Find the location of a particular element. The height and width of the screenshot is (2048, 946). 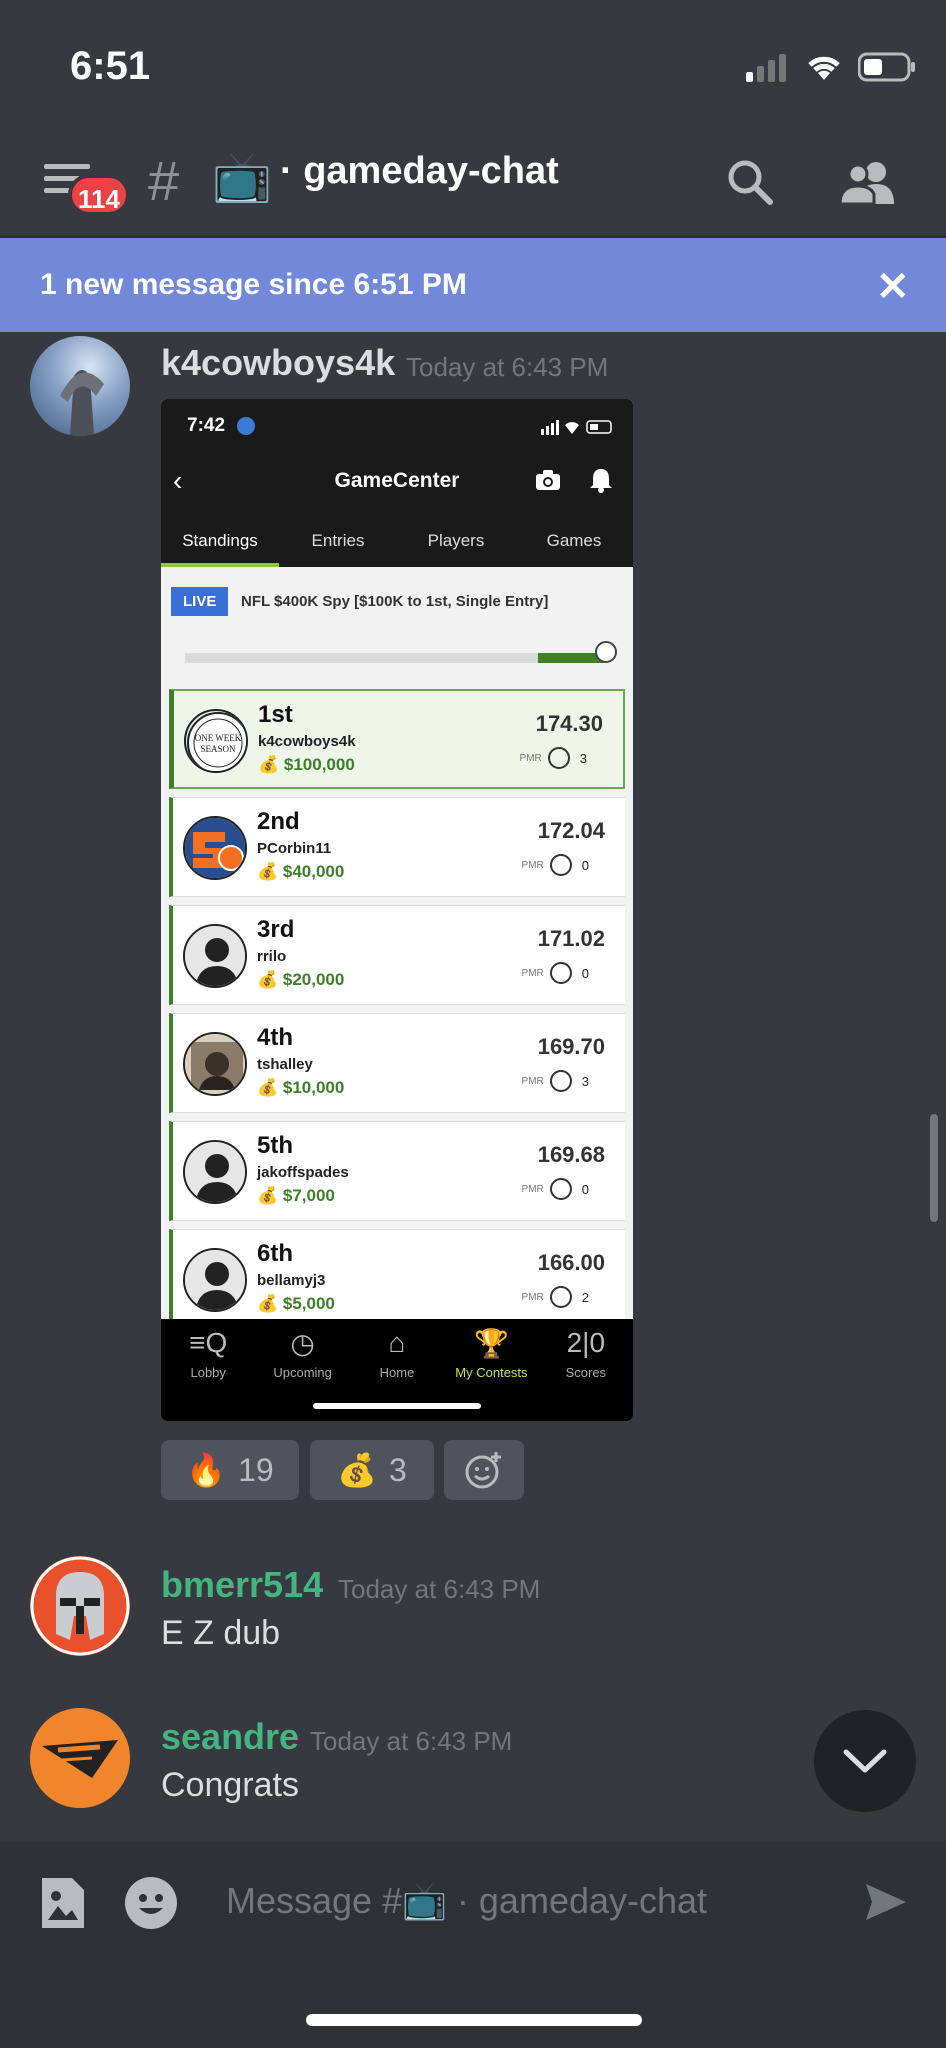

message-username: bmerr514 is located at coordinates (242, 1585).